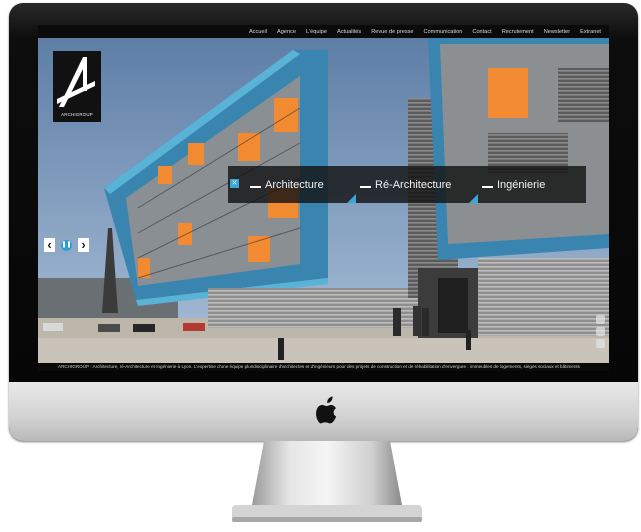 This screenshot has height=532, width=641. Describe the element at coordinates (234, 183) in the screenshot. I see `close-icon: ✕` at that location.